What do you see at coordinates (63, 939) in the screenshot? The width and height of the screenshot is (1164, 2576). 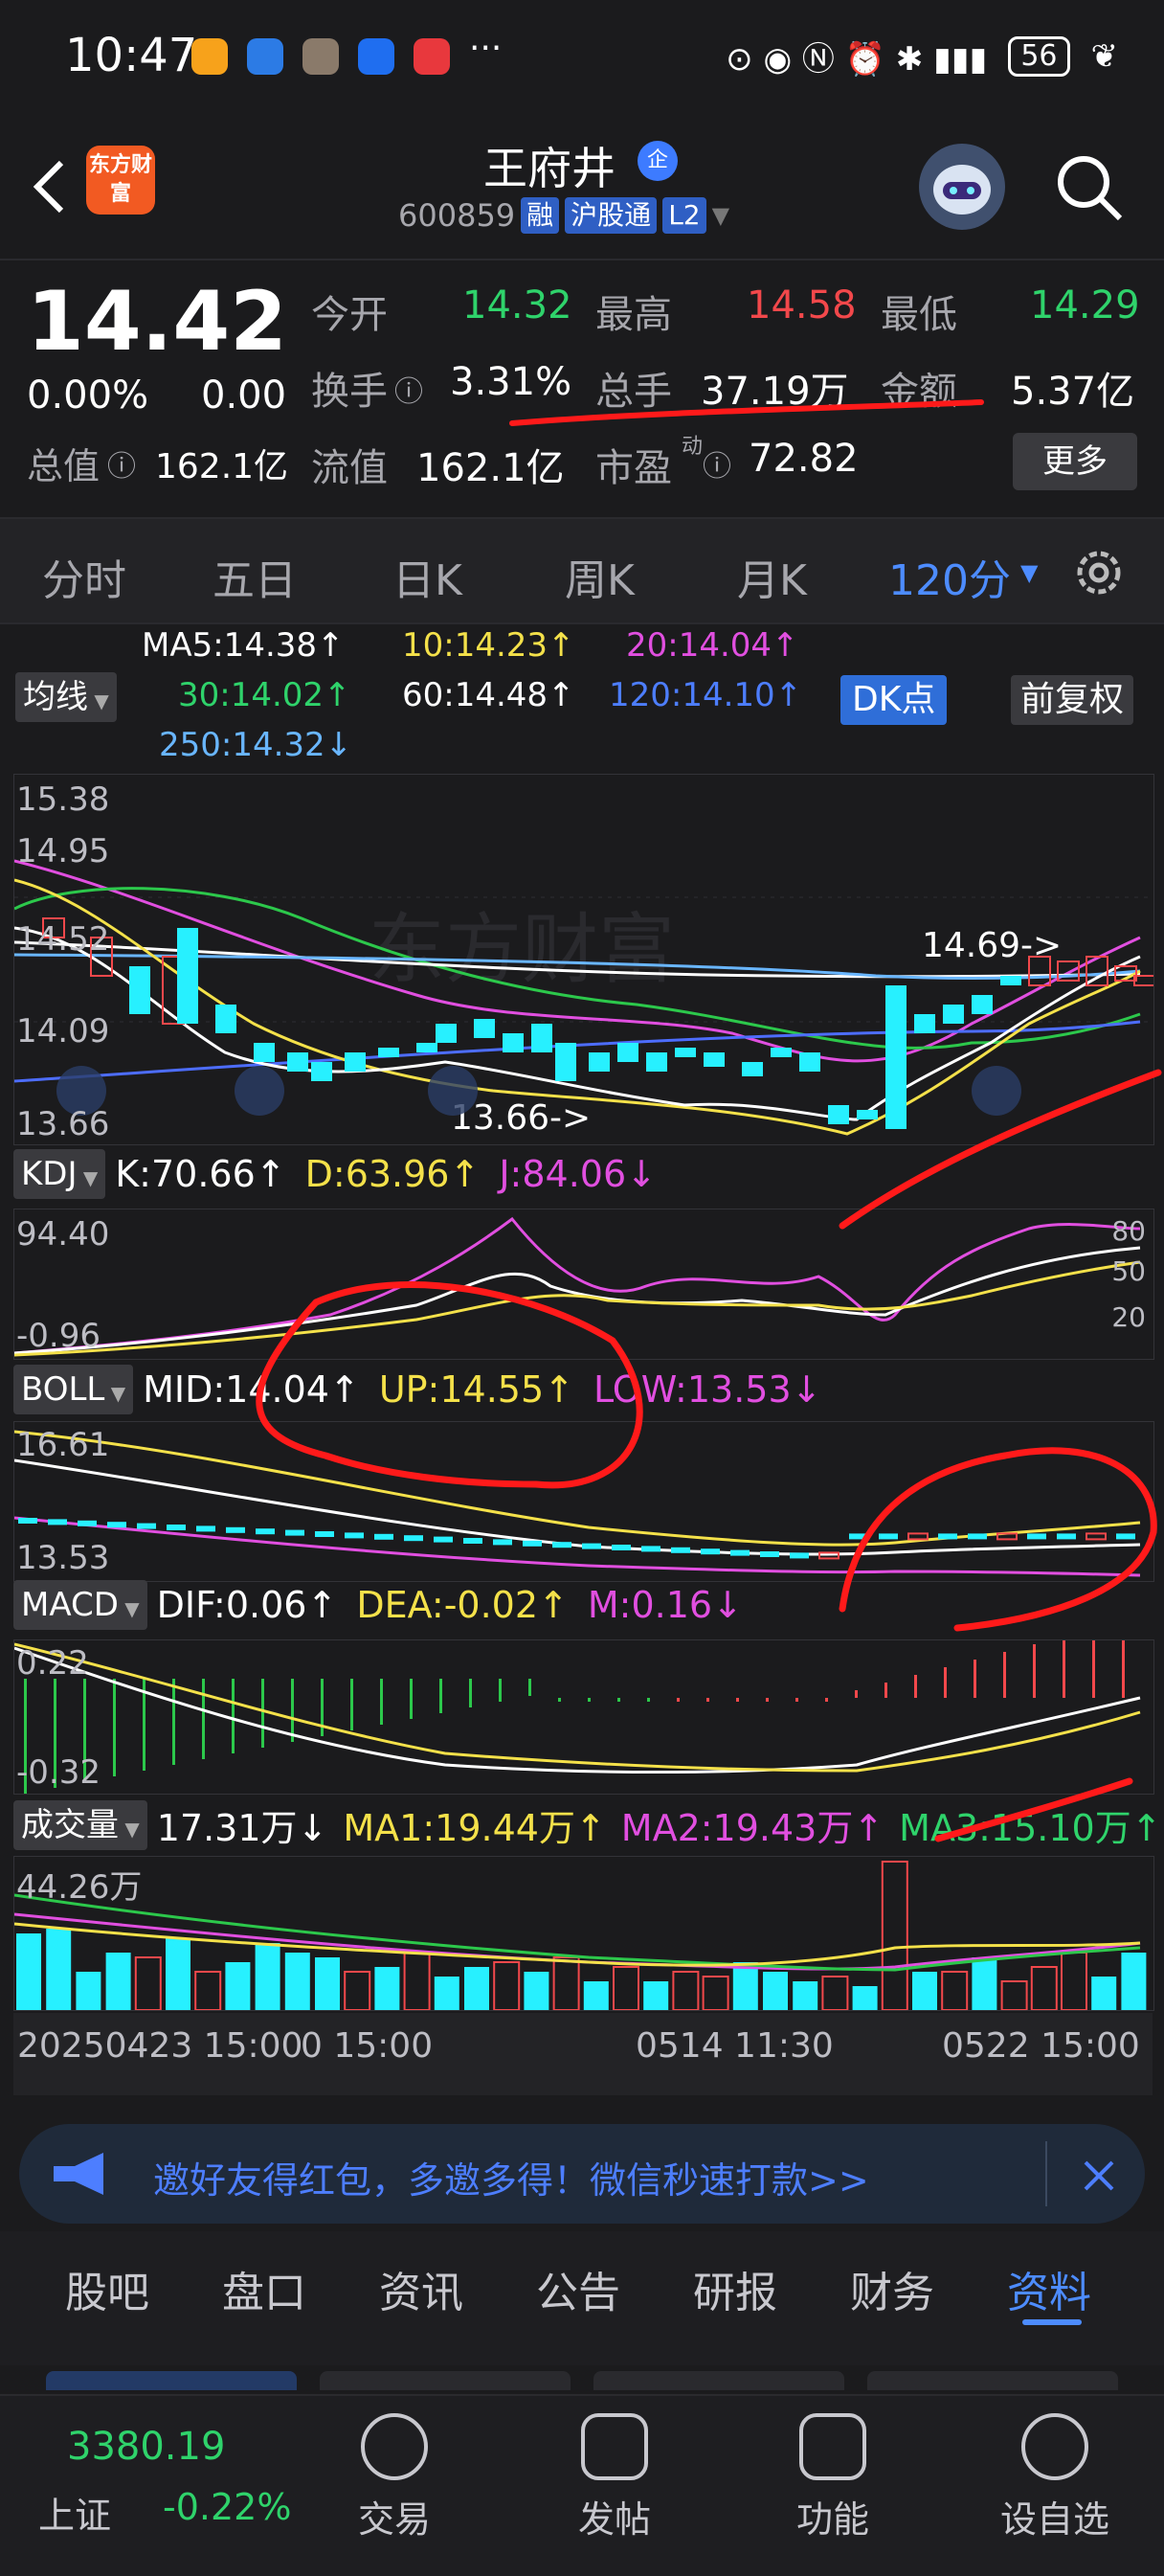 I see `kline-y-3: 14.52` at bounding box center [63, 939].